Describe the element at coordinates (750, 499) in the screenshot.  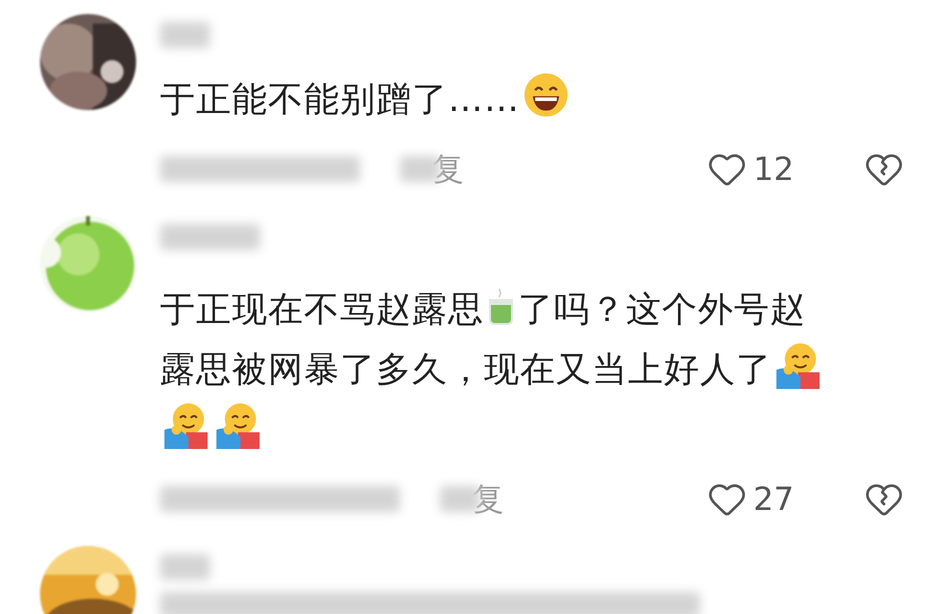
I see `like-button: 27` at that location.